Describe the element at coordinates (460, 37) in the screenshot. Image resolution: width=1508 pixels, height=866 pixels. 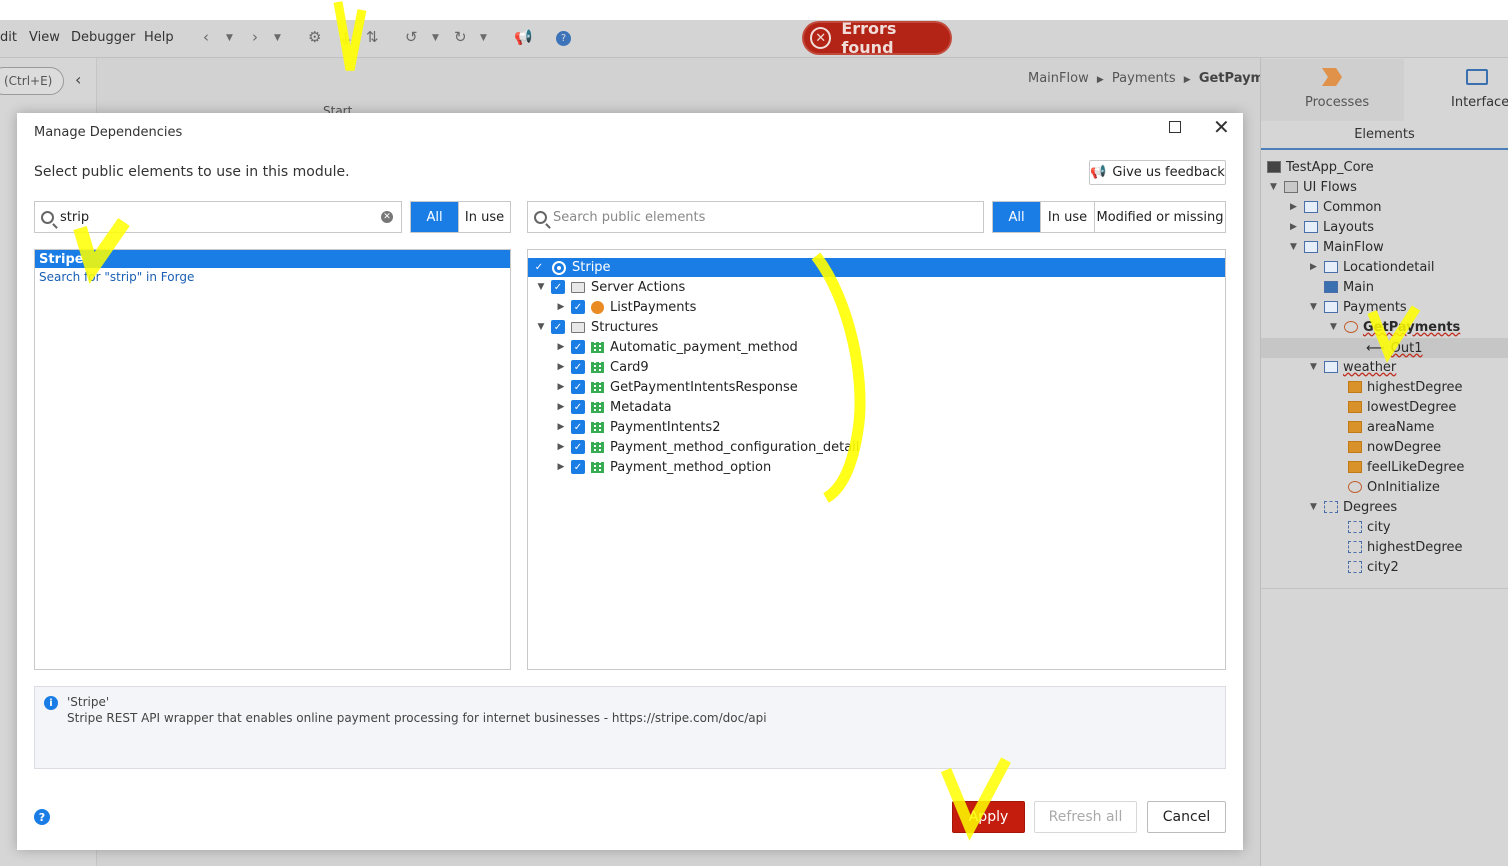
I see `redo-icon: ↻` at that location.